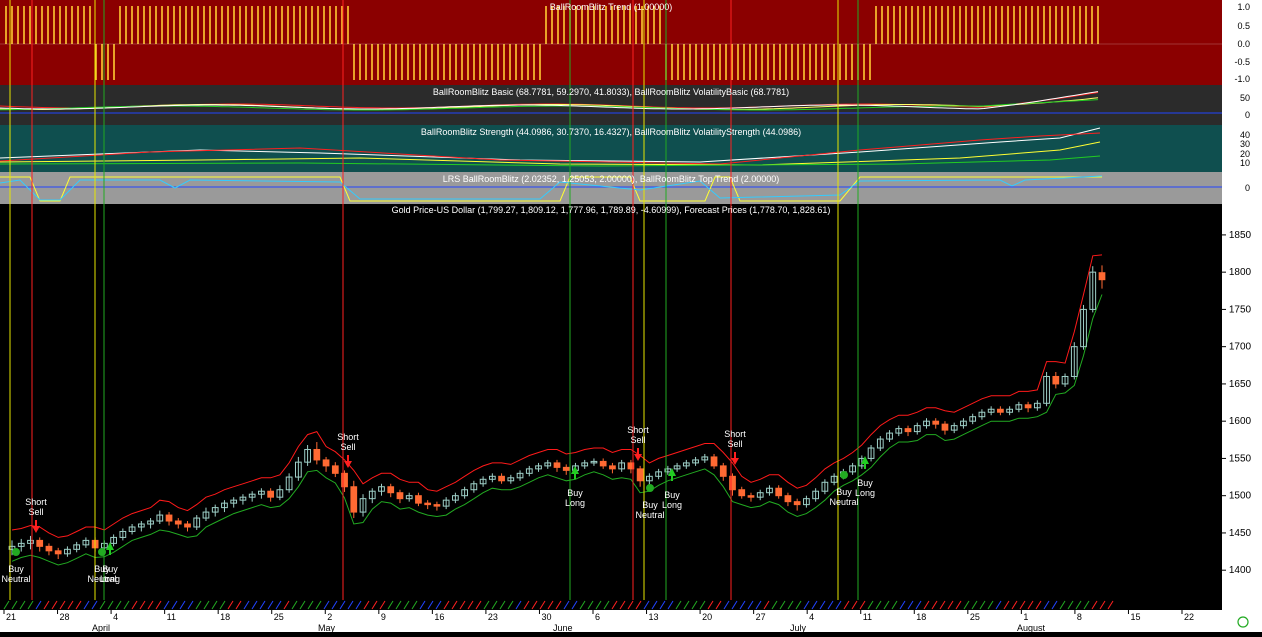  Describe the element at coordinates (1243, 44) in the screenshot. I see `trend-tick-label: 0.0` at that location.